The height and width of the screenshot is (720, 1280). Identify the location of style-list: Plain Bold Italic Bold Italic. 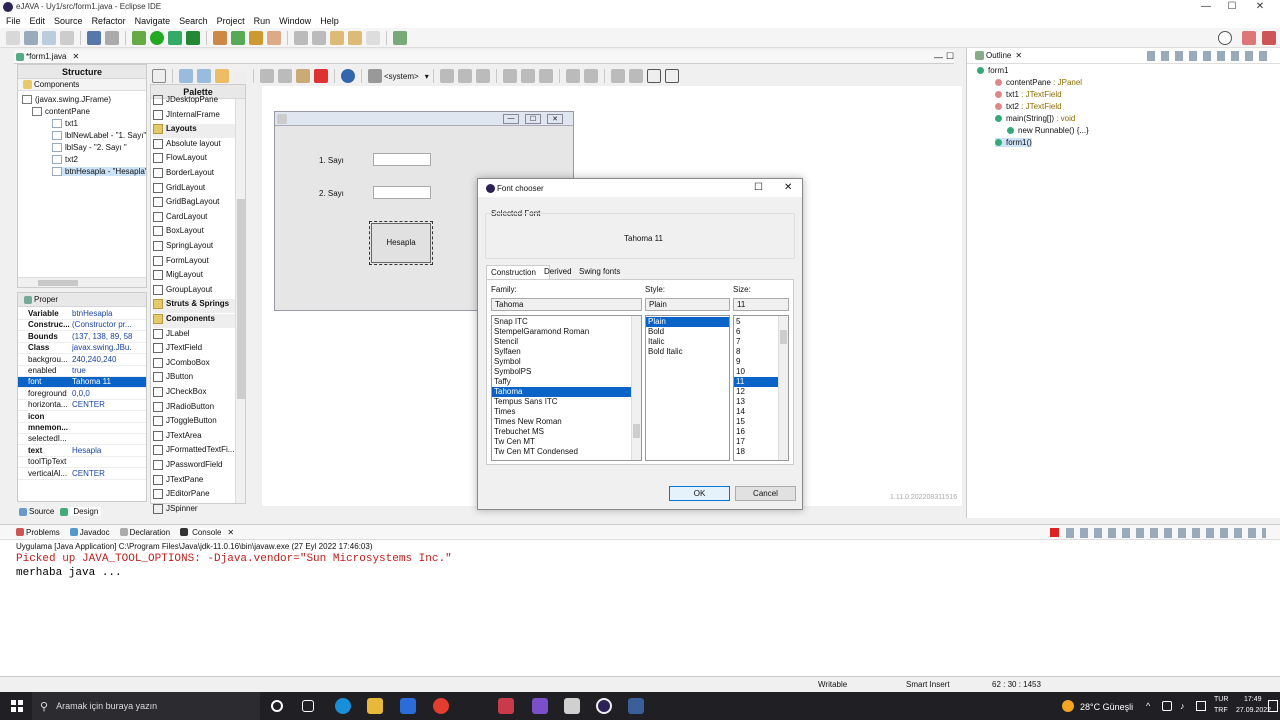
(687, 388).